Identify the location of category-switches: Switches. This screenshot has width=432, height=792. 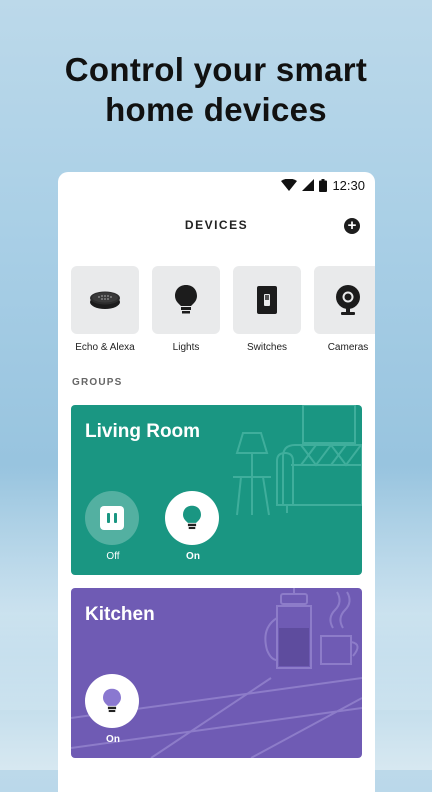
(267, 309).